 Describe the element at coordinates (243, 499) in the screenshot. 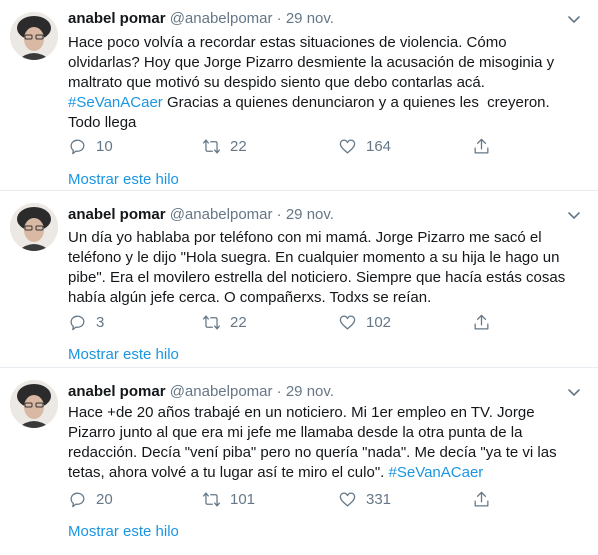

I see `retweet-count: 101` at that location.